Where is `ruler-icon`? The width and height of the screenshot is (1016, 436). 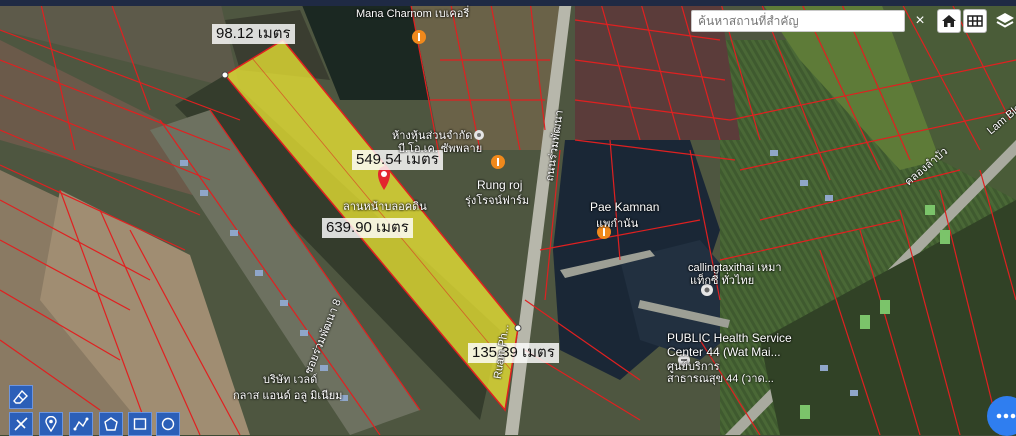 ruler-icon is located at coordinates (21, 424).